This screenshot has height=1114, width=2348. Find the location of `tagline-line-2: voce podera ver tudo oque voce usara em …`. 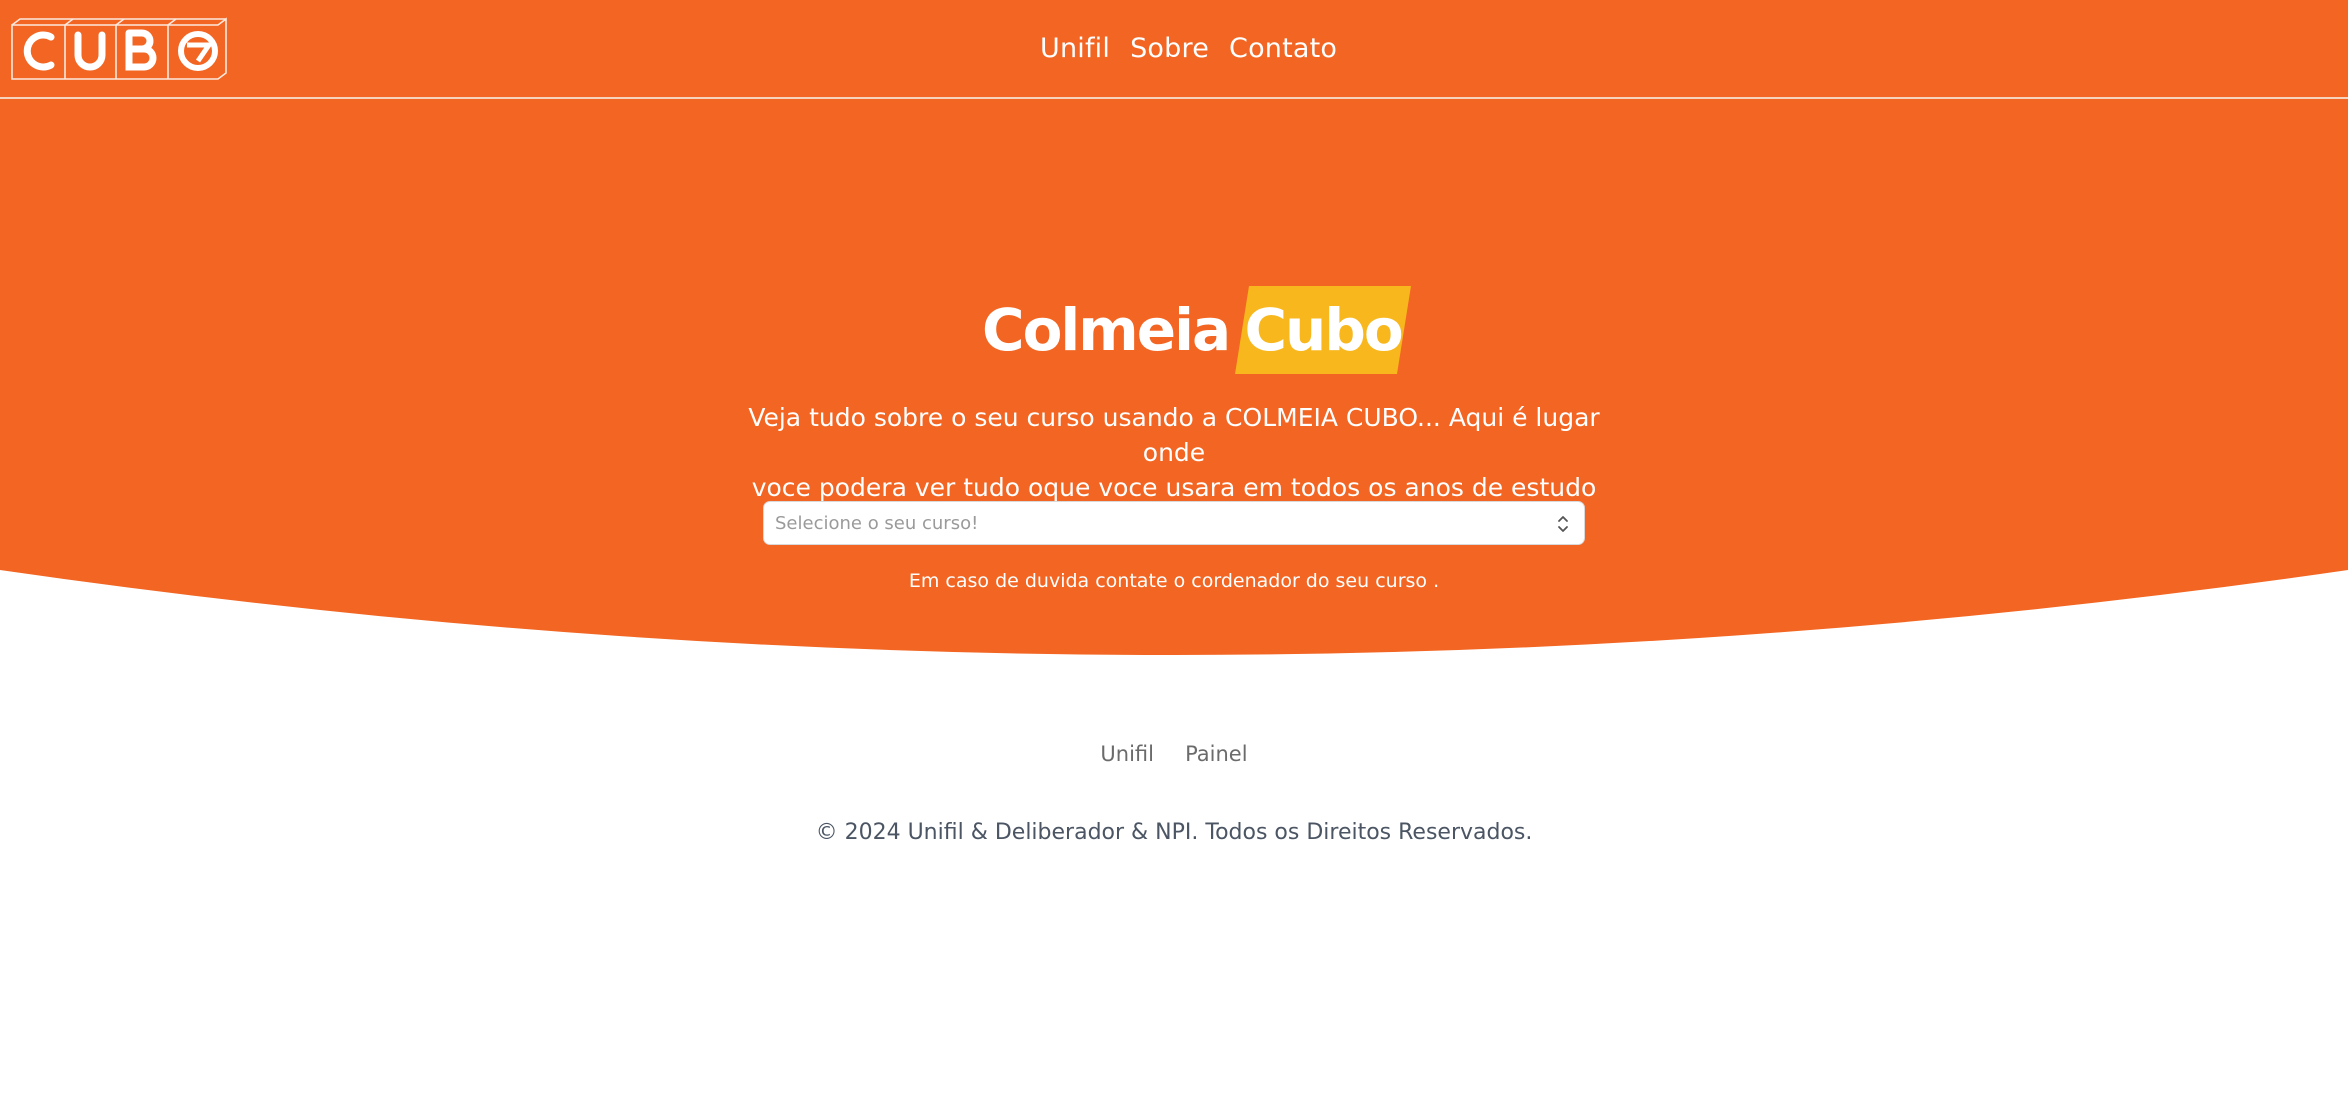

tagline-line-2: voce podera ver tudo oque voce usara em … is located at coordinates (1174, 487).